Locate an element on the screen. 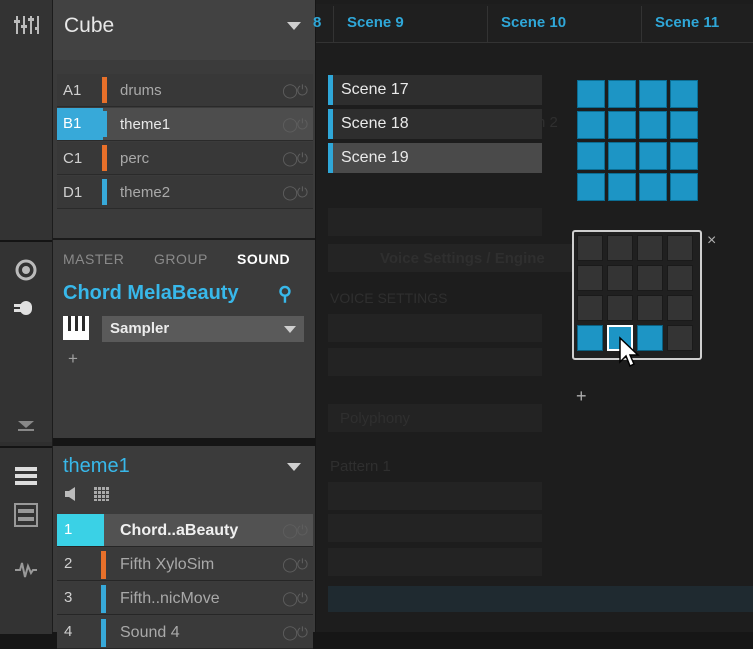 Image resolution: width=753 pixels, height=649 pixels. ghost-polyphony: Polyphony is located at coordinates (375, 418).